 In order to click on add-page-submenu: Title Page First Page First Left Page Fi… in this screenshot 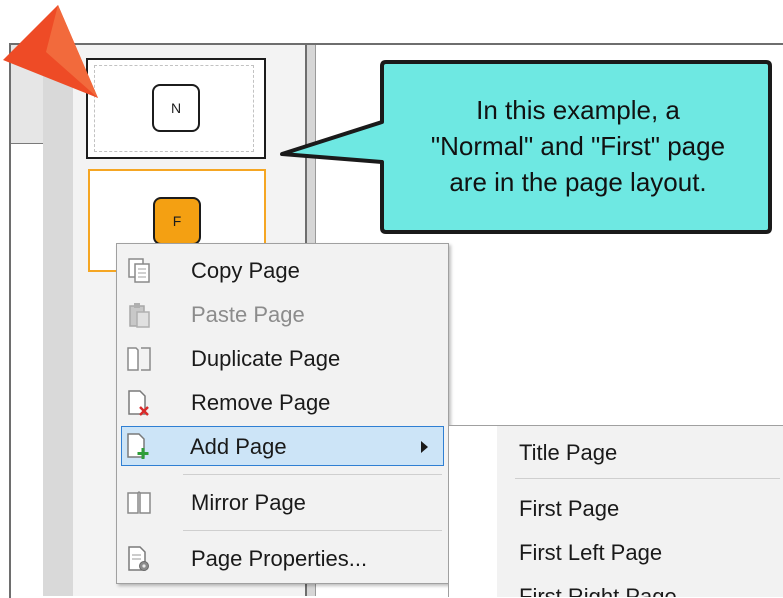, I will do `click(615, 511)`.